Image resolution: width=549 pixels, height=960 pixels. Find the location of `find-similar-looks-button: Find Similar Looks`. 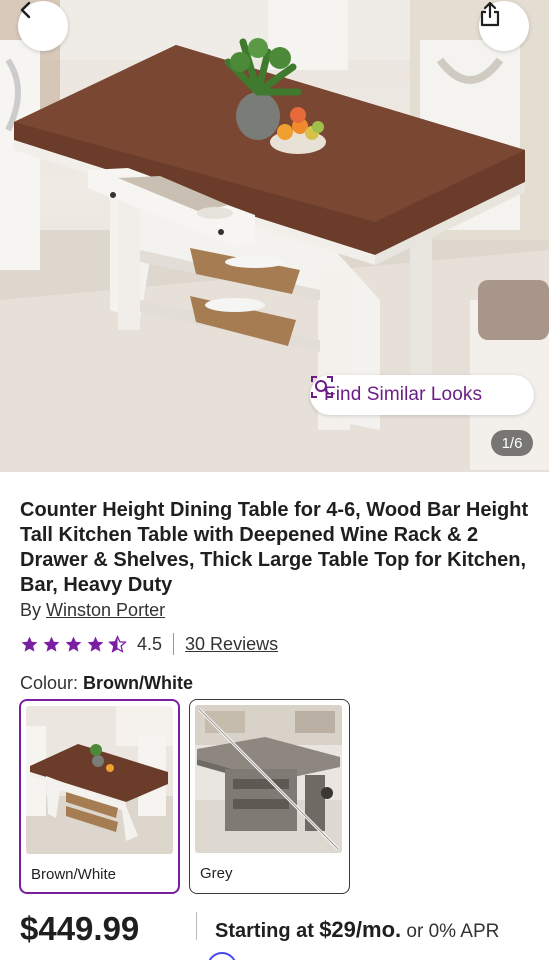

find-similar-looks-button: Find Similar Looks is located at coordinates (422, 395).